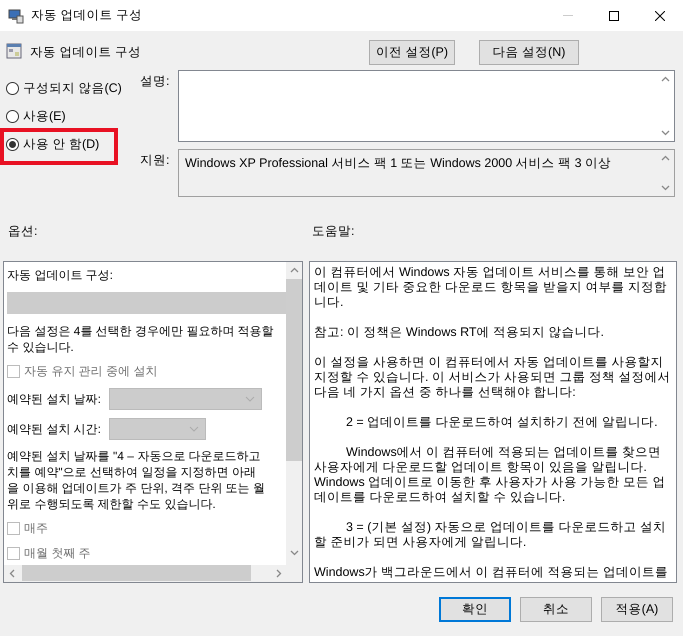 The image size is (683, 636). What do you see at coordinates (334, 231) in the screenshot?
I see `section-label: 도움말:` at bounding box center [334, 231].